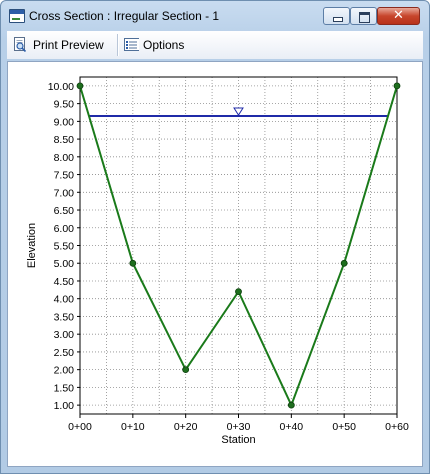  I want to click on y-tick-label: 7.50, so click(64, 176).